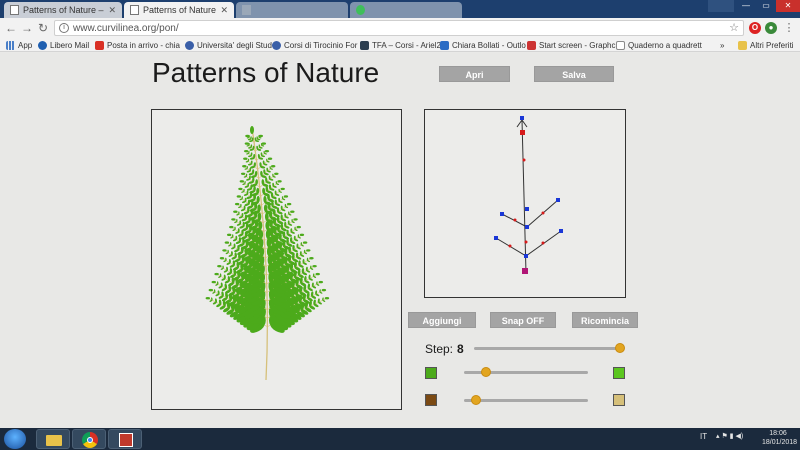 This screenshot has width=800, height=450. I want to click on leaf-color-slider-handle, so click(486, 372).